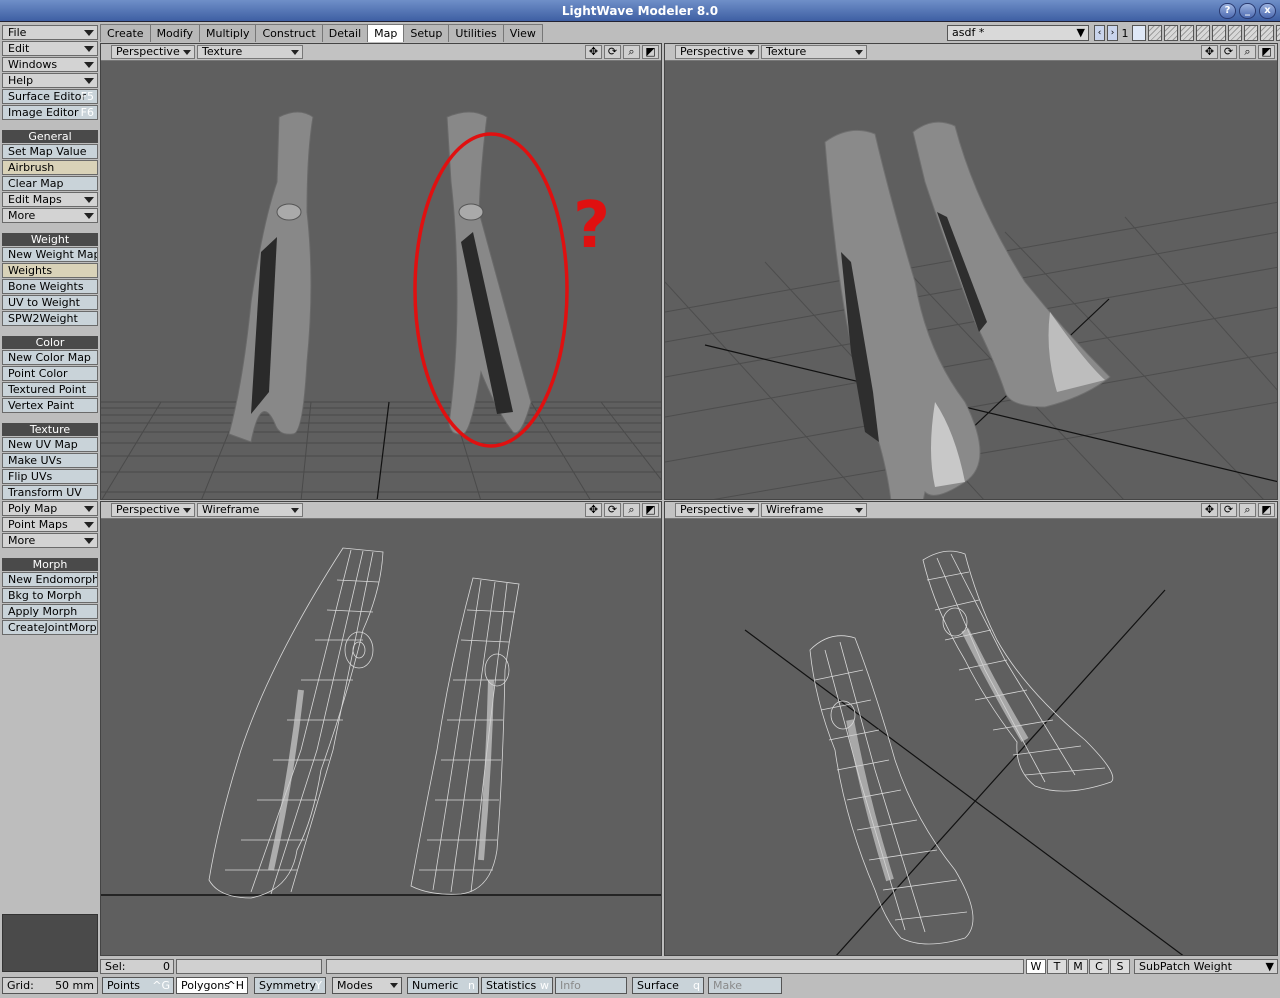 The width and height of the screenshot is (1280, 998). Describe the element at coordinates (50, 540) in the screenshot. I see `texture-more-menu: More` at that location.